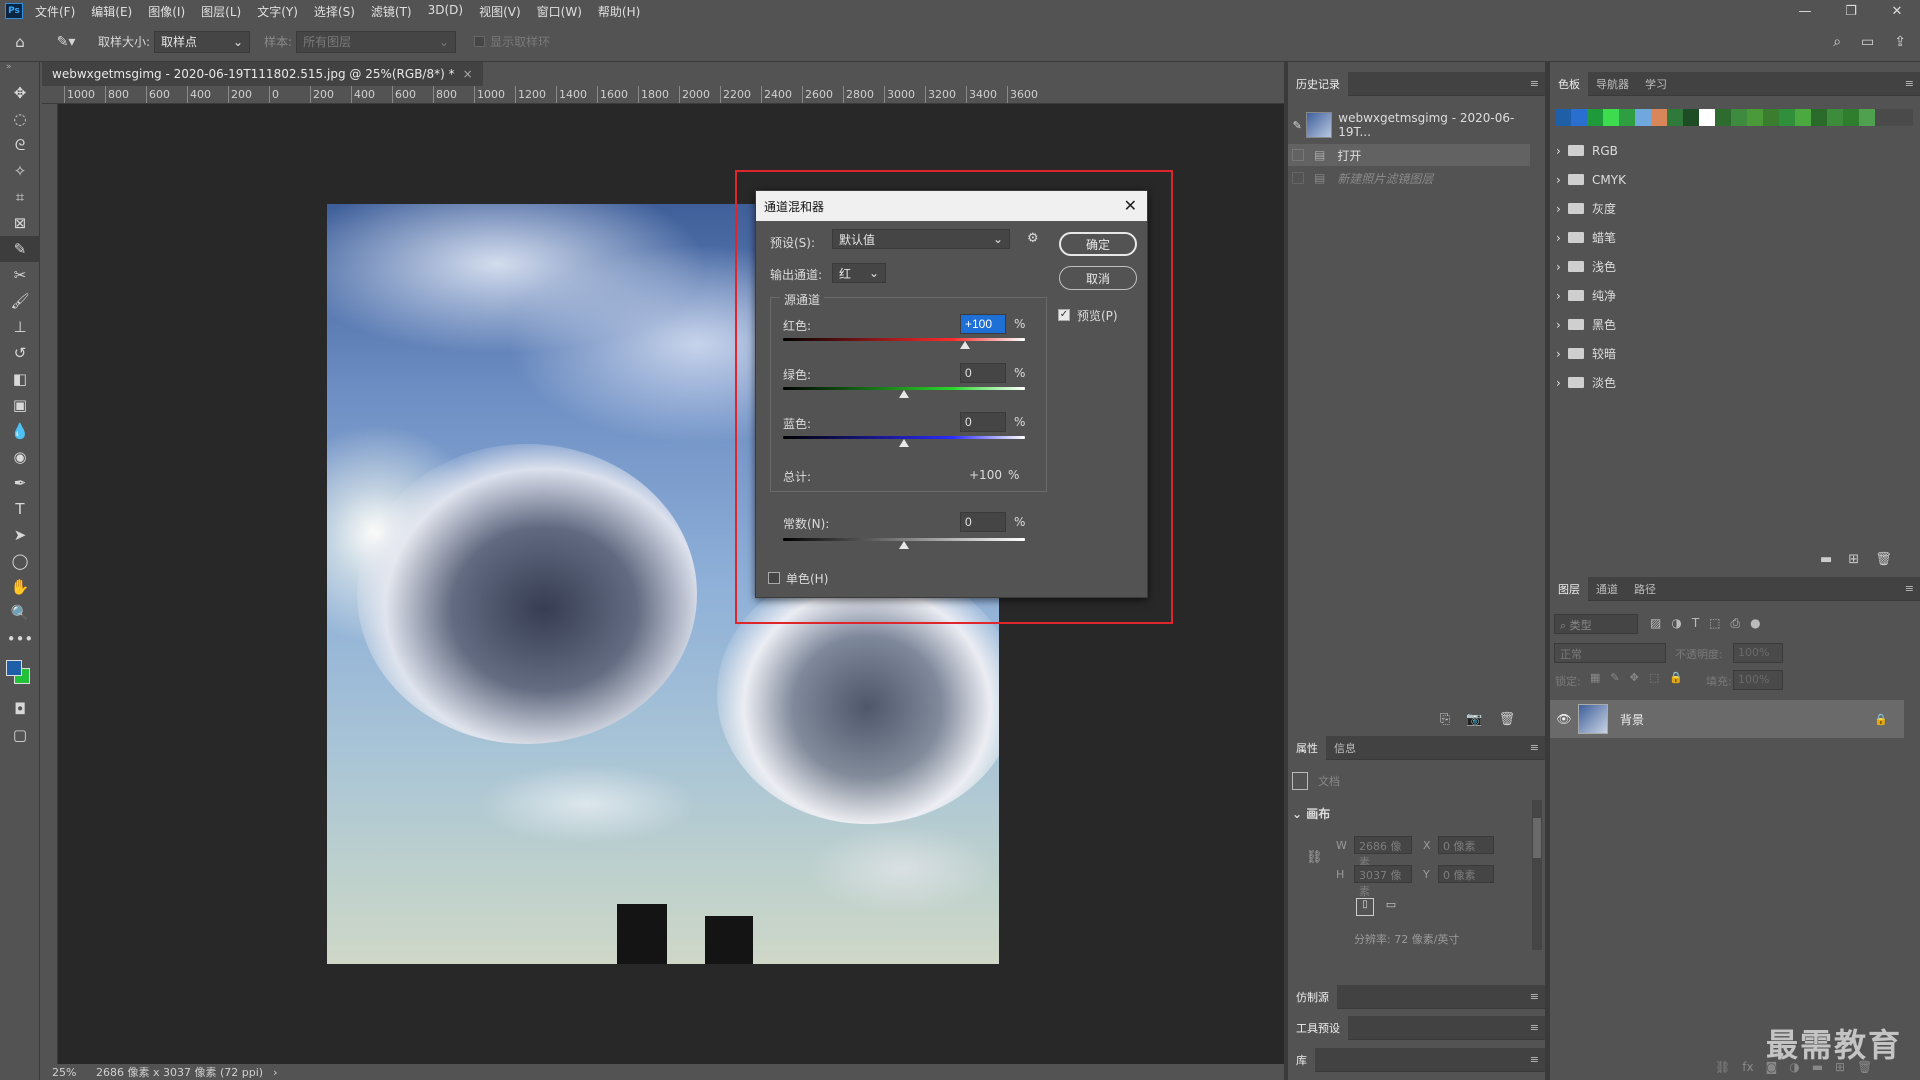 The height and width of the screenshot is (1080, 1920). What do you see at coordinates (20, 379) in the screenshot?
I see `eraser-tool-icon: ◧` at bounding box center [20, 379].